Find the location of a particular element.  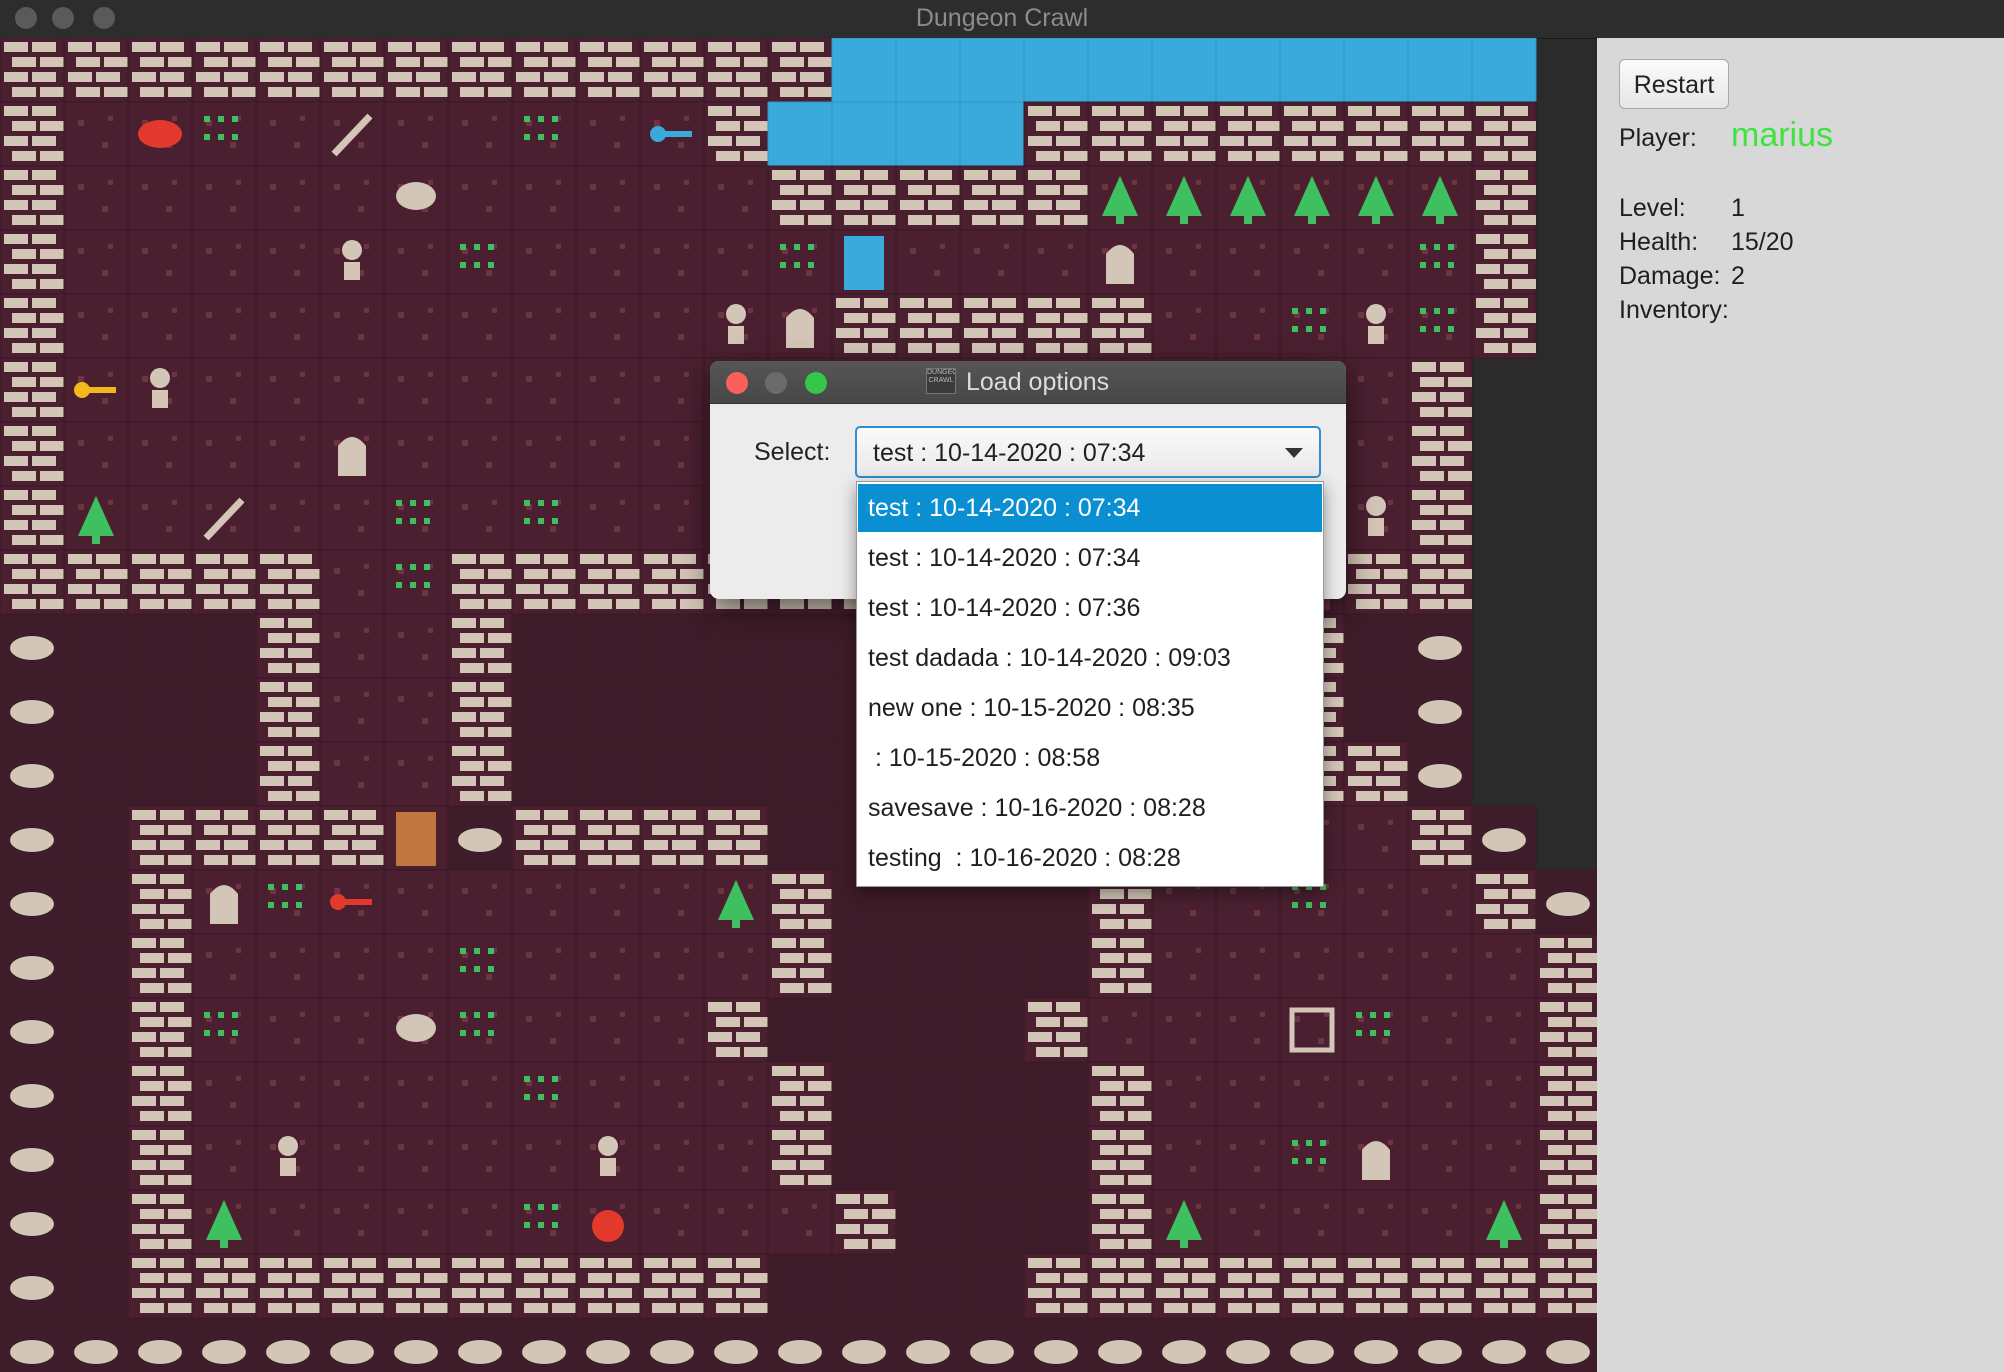

chevron-down-icon is located at coordinates (1294, 453).